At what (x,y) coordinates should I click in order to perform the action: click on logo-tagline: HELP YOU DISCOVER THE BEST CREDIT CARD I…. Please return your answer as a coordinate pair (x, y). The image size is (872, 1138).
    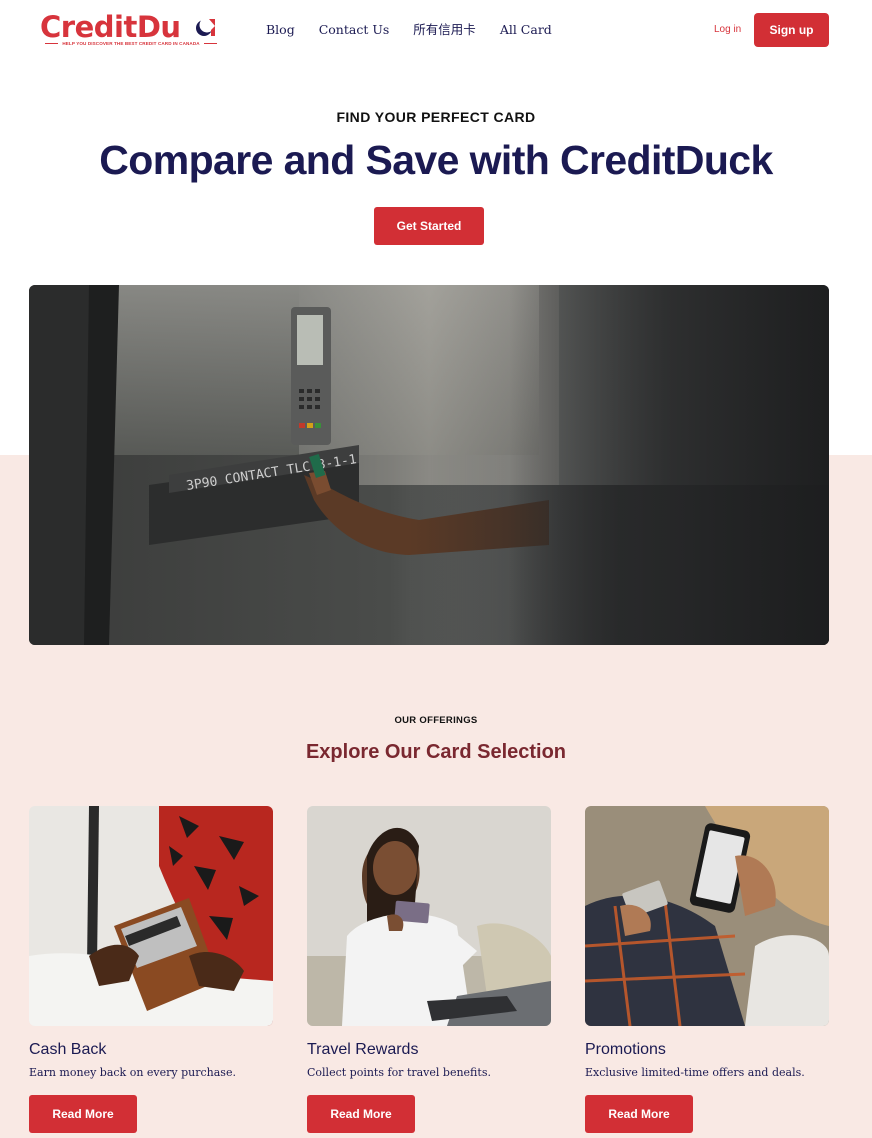
    Looking at the image, I should click on (131, 43).